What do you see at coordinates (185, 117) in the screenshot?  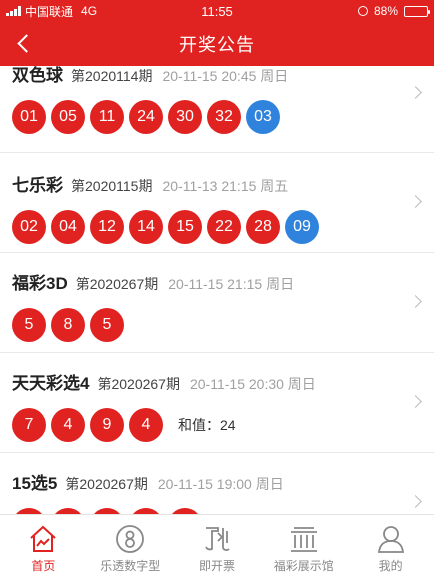 I see `red-ball: 30` at bounding box center [185, 117].